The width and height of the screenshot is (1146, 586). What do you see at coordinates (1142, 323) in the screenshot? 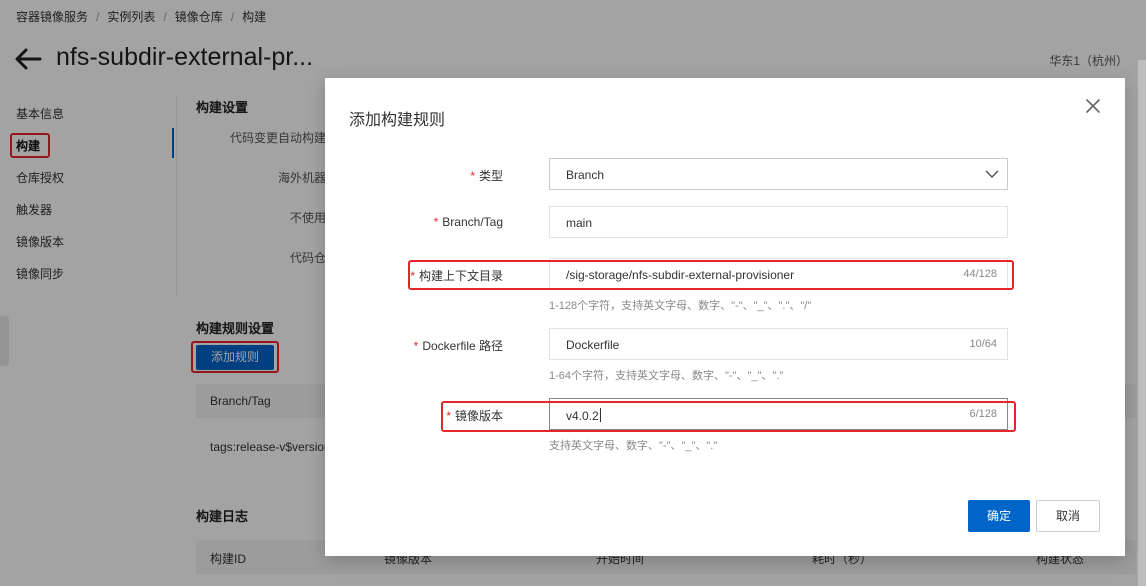
I see `page-scrollbar` at bounding box center [1142, 323].